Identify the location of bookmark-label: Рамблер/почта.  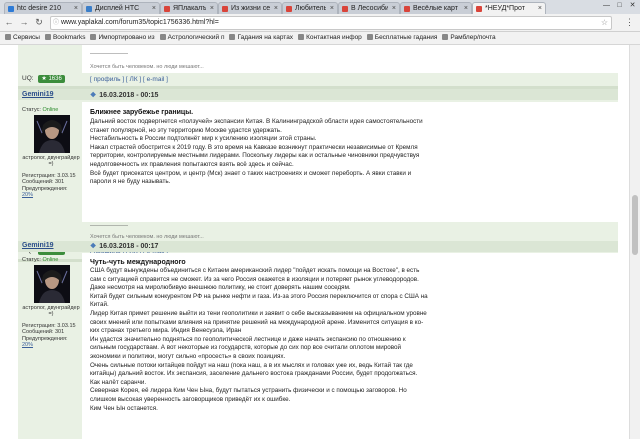
(473, 37).